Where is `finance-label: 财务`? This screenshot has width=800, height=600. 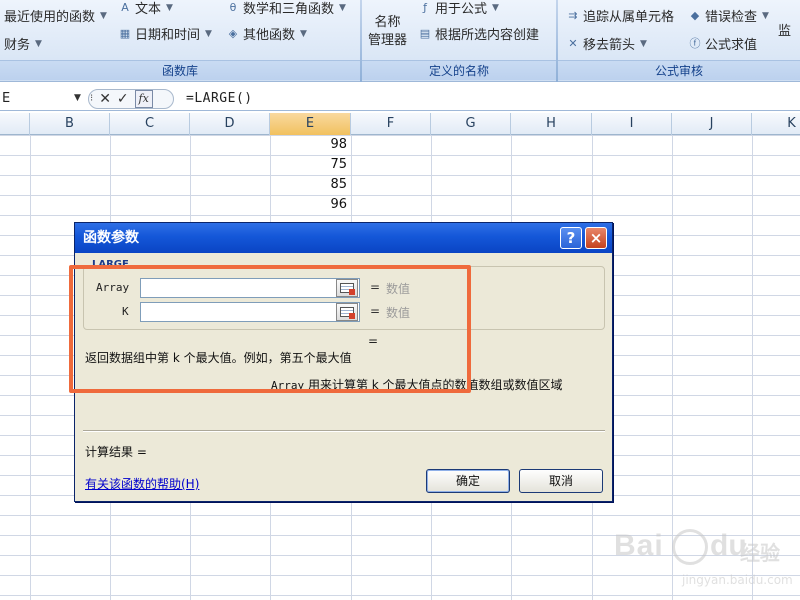 finance-label: 财务 is located at coordinates (17, 45).